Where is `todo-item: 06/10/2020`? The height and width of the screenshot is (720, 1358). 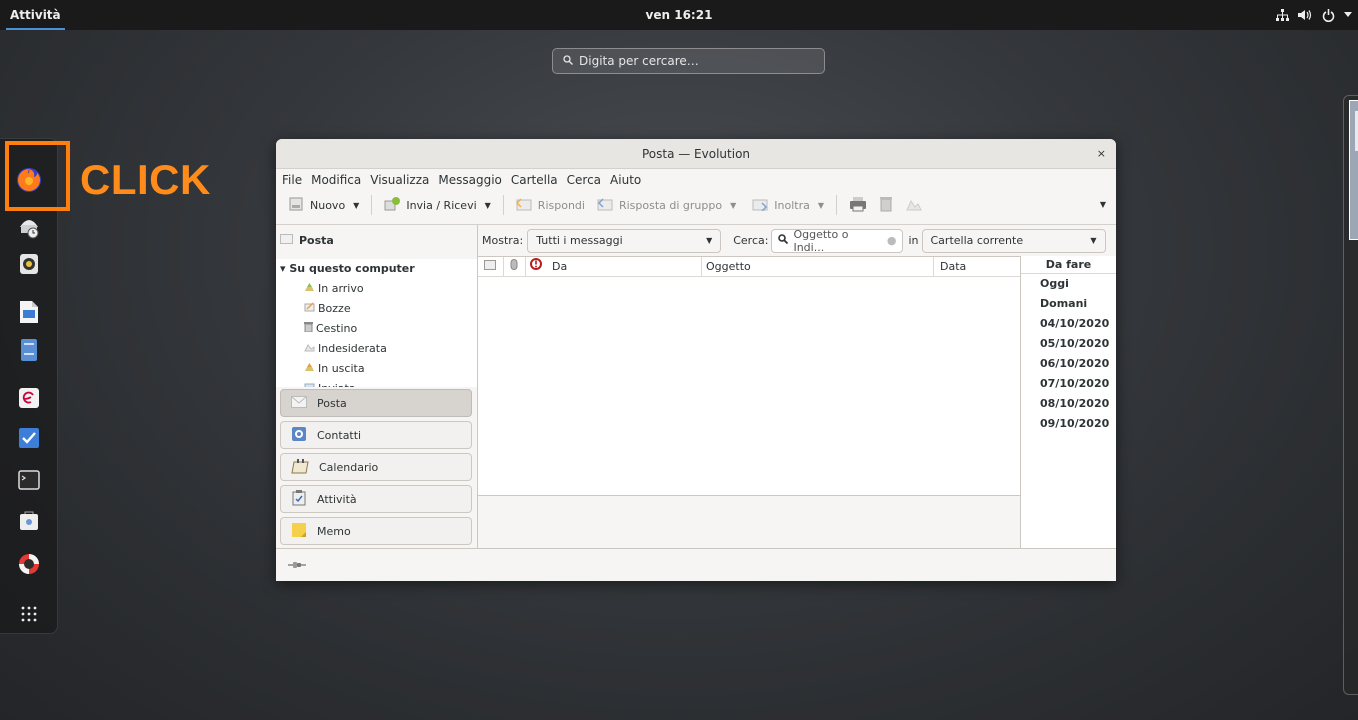
todo-item: 06/10/2020 is located at coordinates (1068, 364).